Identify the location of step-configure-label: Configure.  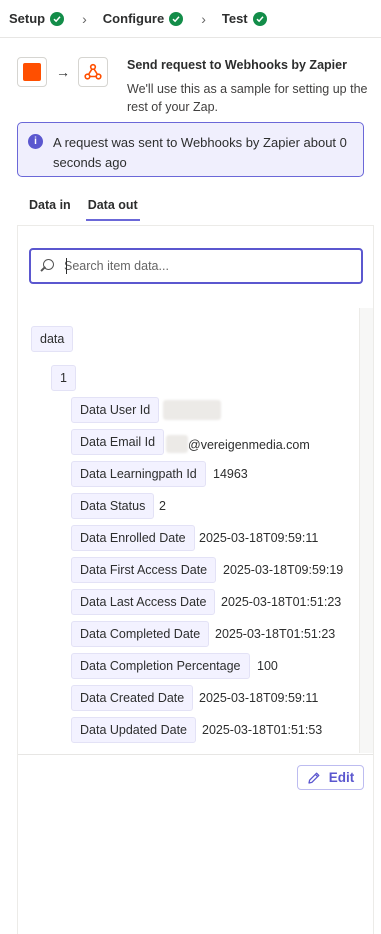
(133, 18).